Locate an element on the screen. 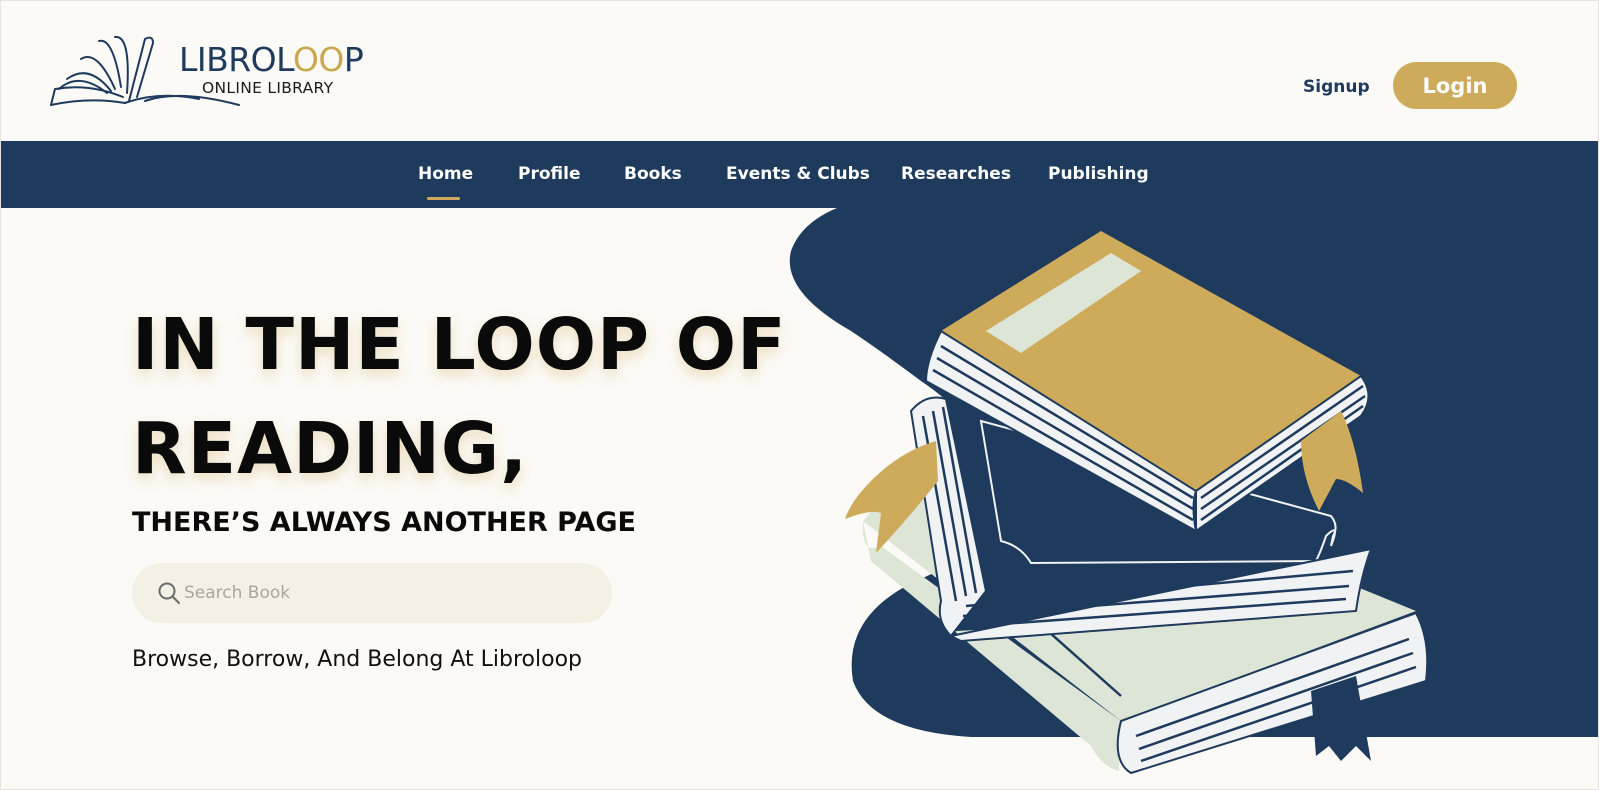 Image resolution: width=1599 pixels, height=790 pixels. hero-tagline: Browse, Borrow, And Belong At Libroloop is located at coordinates (357, 659).